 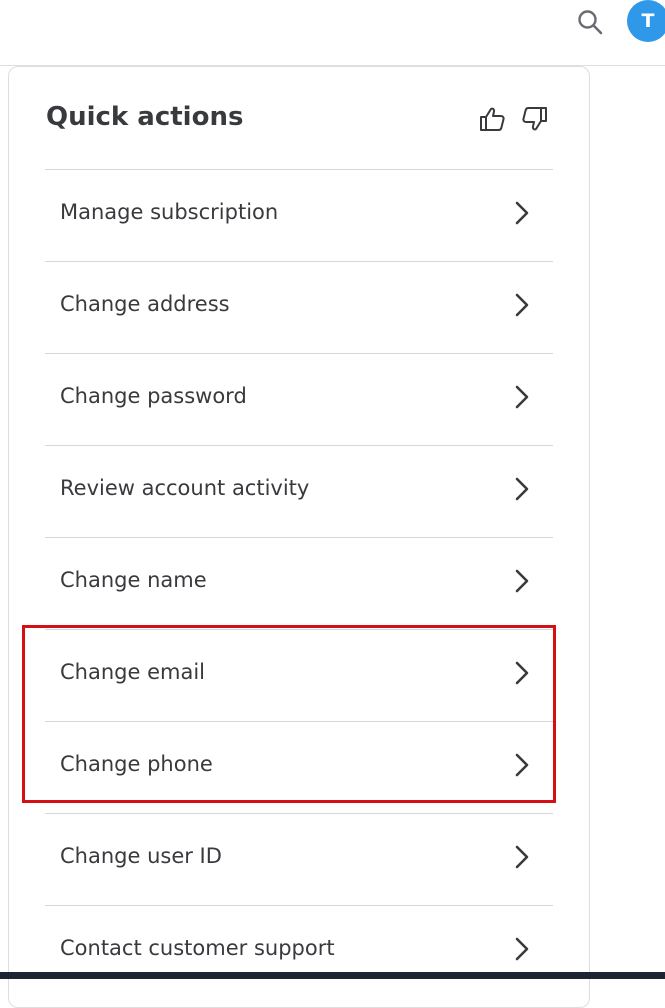 What do you see at coordinates (197, 948) in the screenshot?
I see `action-label: Contact customer support` at bounding box center [197, 948].